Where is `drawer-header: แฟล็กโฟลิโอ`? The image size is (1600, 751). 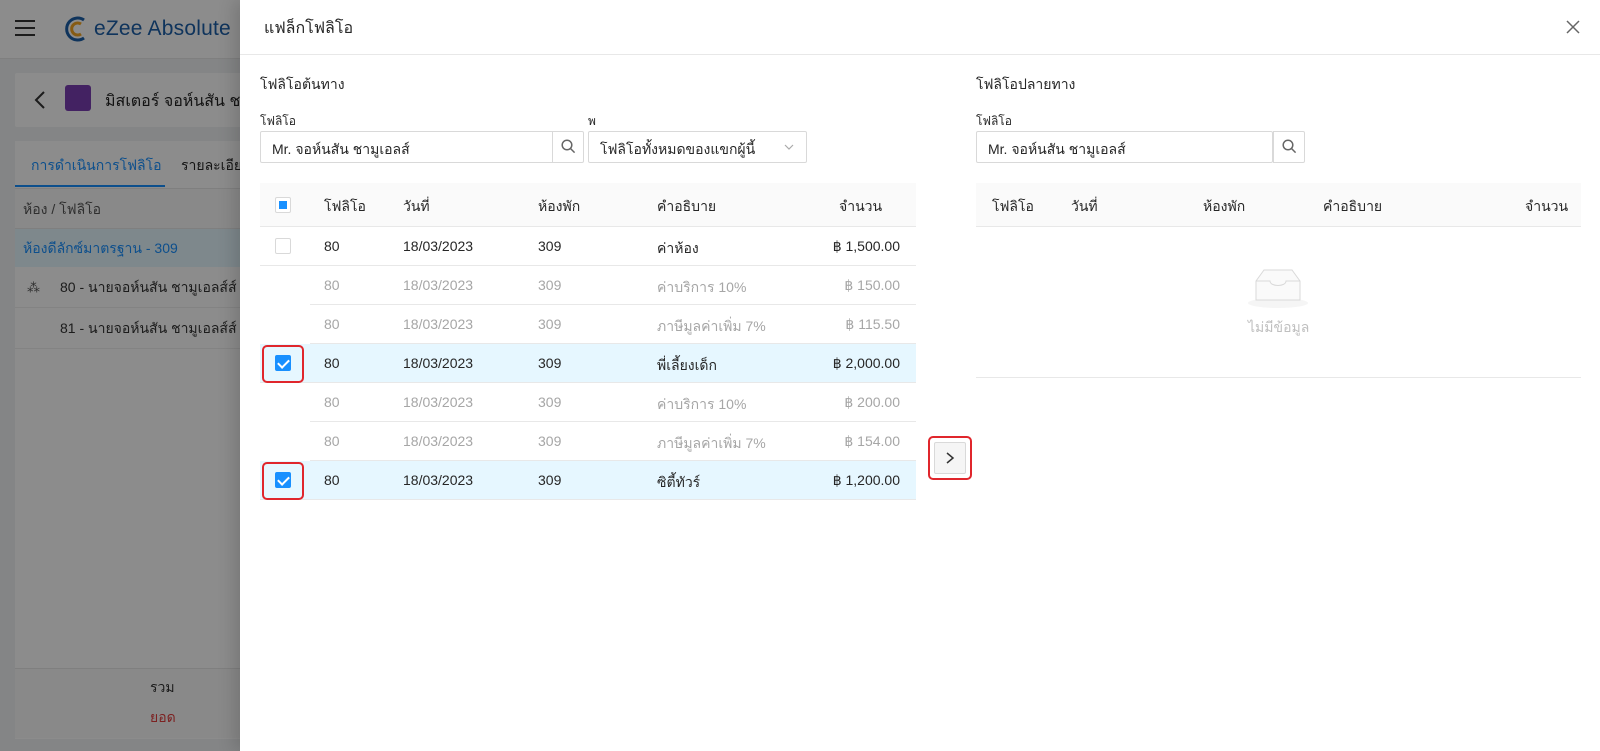
drawer-header: แฟล็กโฟลิโอ is located at coordinates (920, 27).